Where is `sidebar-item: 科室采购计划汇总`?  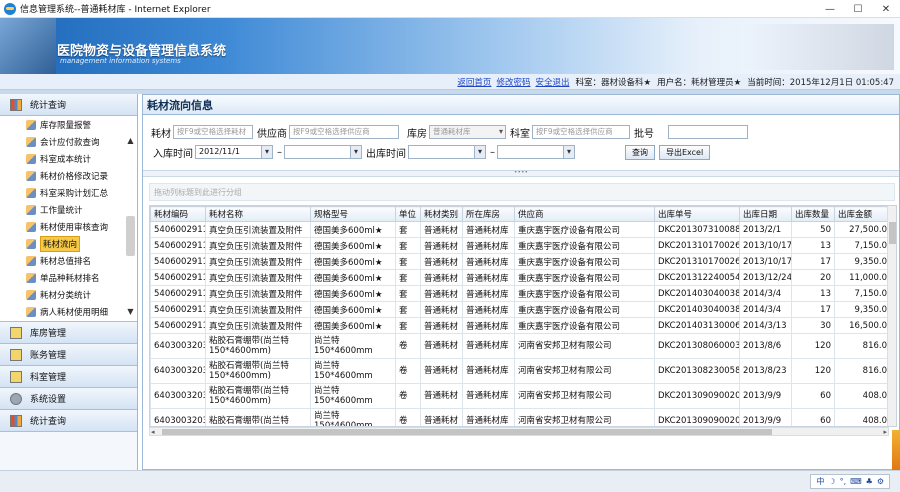 sidebar-item: 科室采购计划汇总 is located at coordinates (68, 192).